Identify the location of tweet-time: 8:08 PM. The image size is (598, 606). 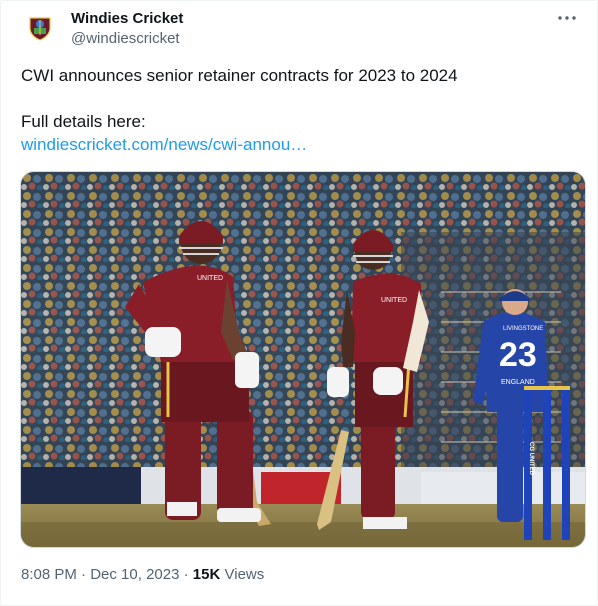
(49, 574).